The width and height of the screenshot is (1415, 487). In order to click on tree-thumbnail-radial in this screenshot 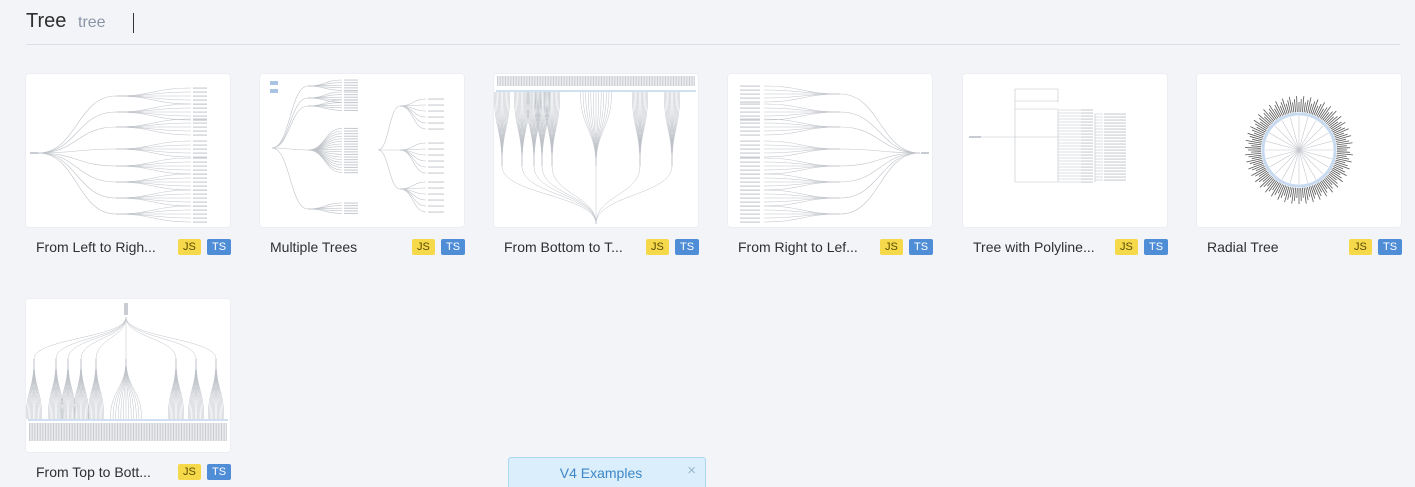, I will do `click(1299, 150)`.